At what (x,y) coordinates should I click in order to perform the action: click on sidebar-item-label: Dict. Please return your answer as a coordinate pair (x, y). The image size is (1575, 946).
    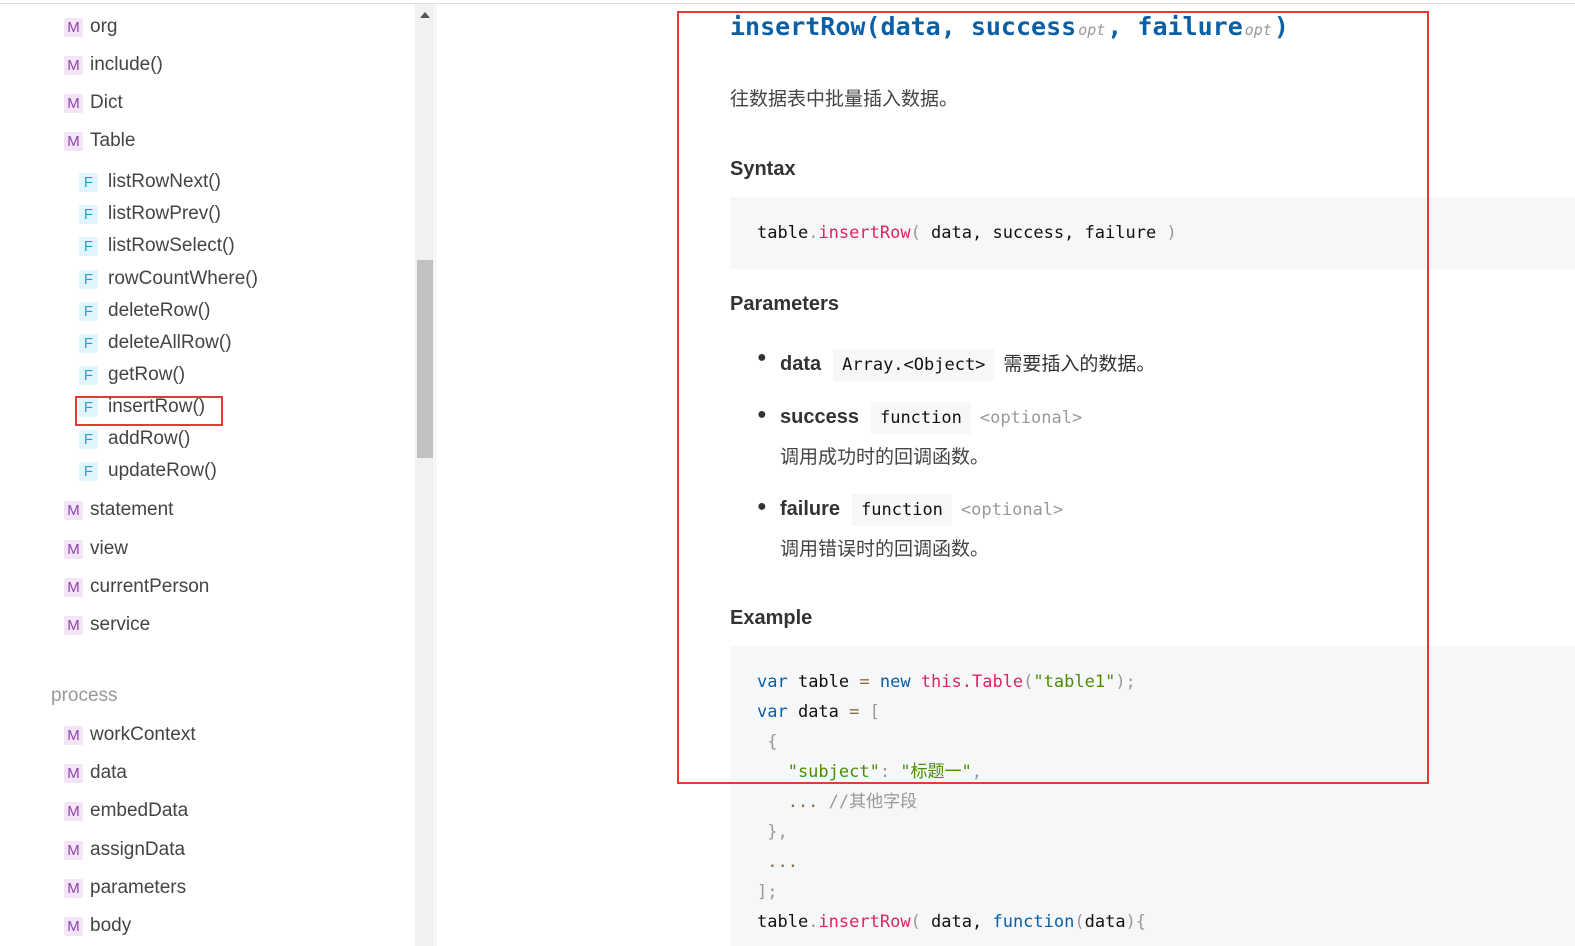
    Looking at the image, I should click on (106, 102).